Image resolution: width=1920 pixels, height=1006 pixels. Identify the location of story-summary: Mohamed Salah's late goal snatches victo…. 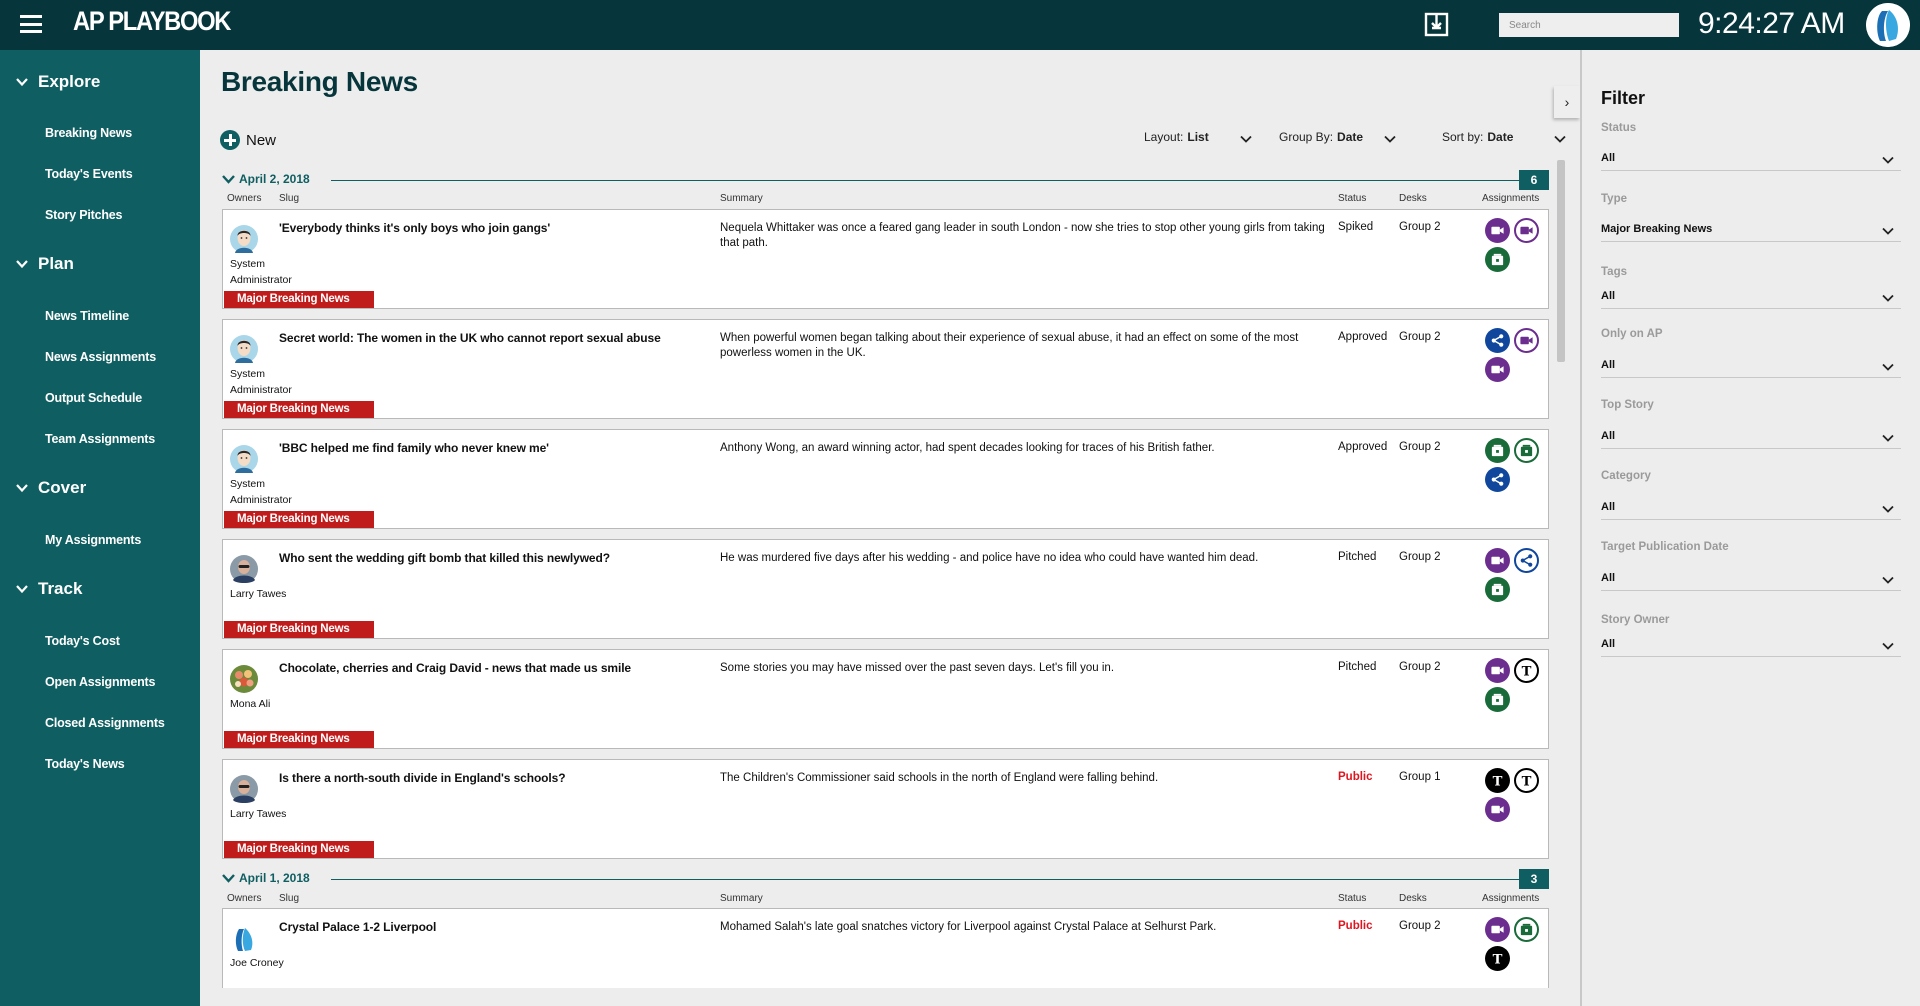
(968, 927).